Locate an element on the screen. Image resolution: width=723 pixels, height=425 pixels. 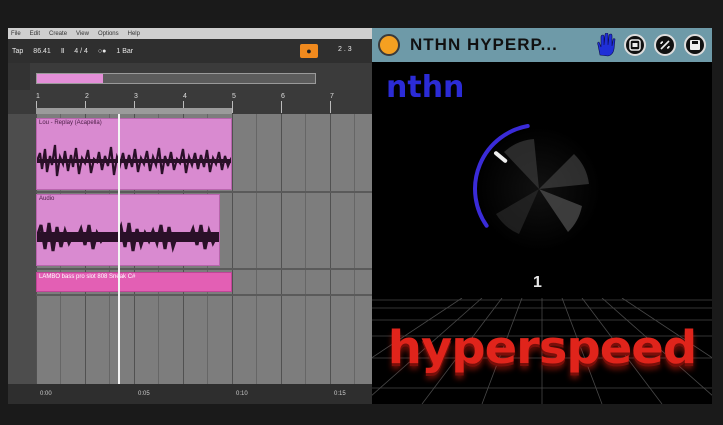
ruler-bar-label: 5 is located at coordinates (234, 103).